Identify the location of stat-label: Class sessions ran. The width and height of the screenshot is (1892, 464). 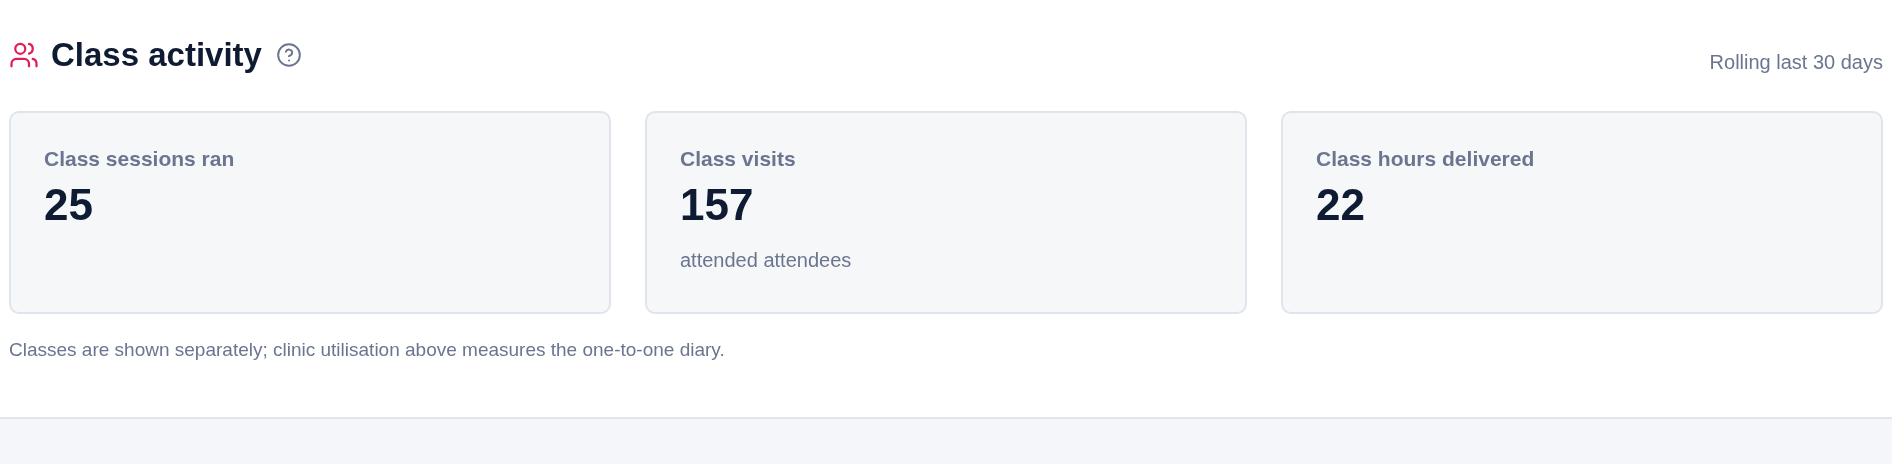
(139, 159).